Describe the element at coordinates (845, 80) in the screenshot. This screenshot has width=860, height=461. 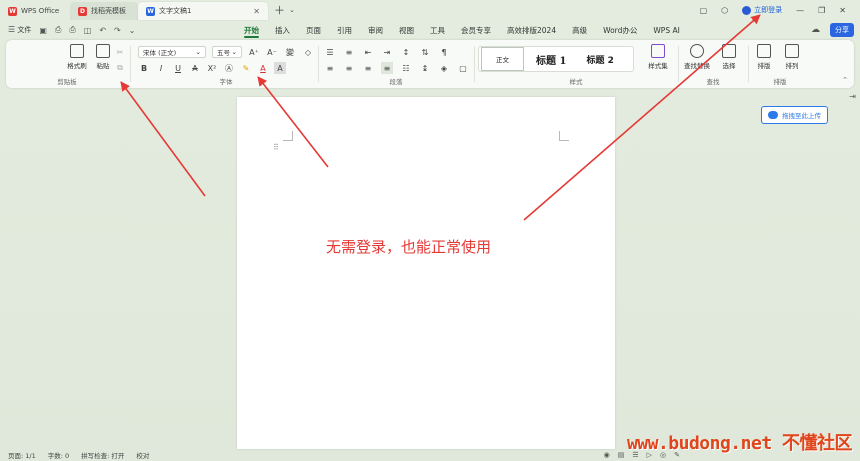
I see `collapse-ribbon-icon: ⌃` at that location.